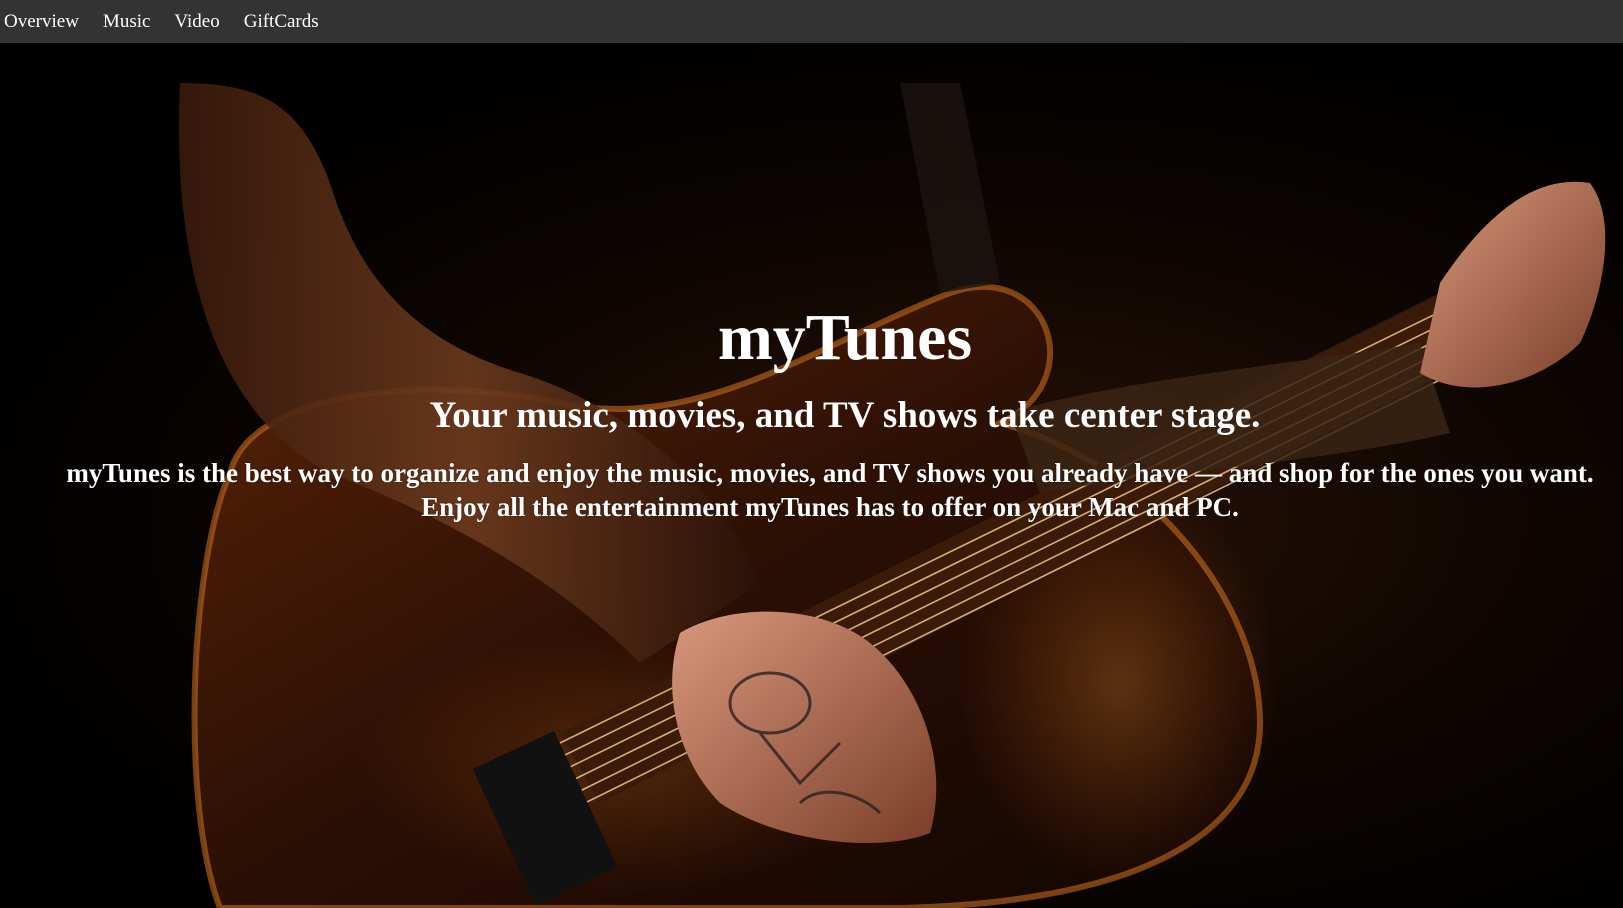  Describe the element at coordinates (281, 21) in the screenshot. I see `nav-link-giftcards: GiftCards` at that location.